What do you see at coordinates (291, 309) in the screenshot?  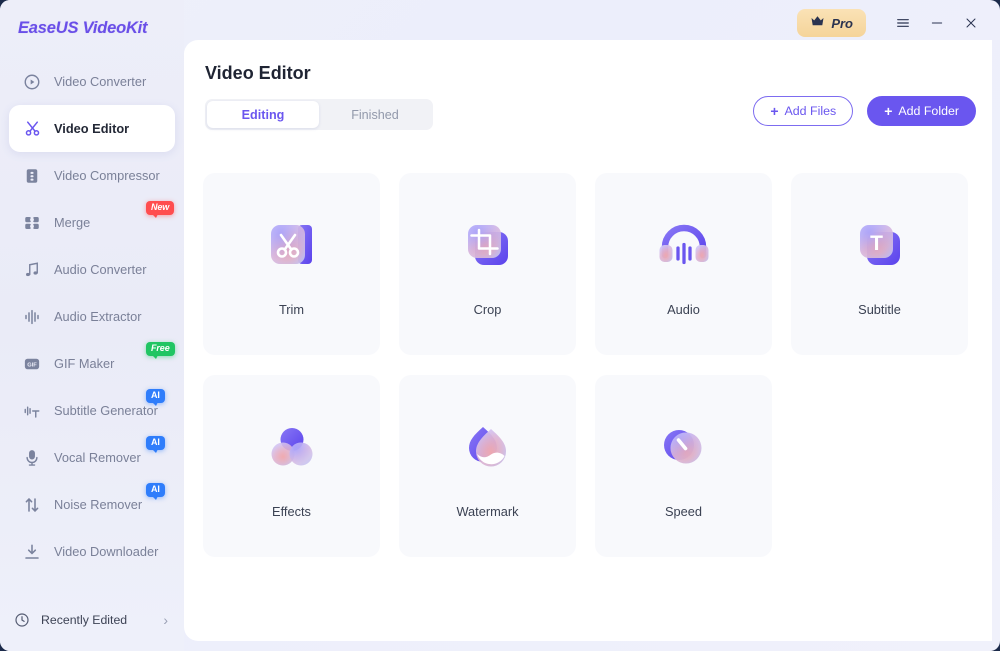 I see `tool-card-label: Trim` at bounding box center [291, 309].